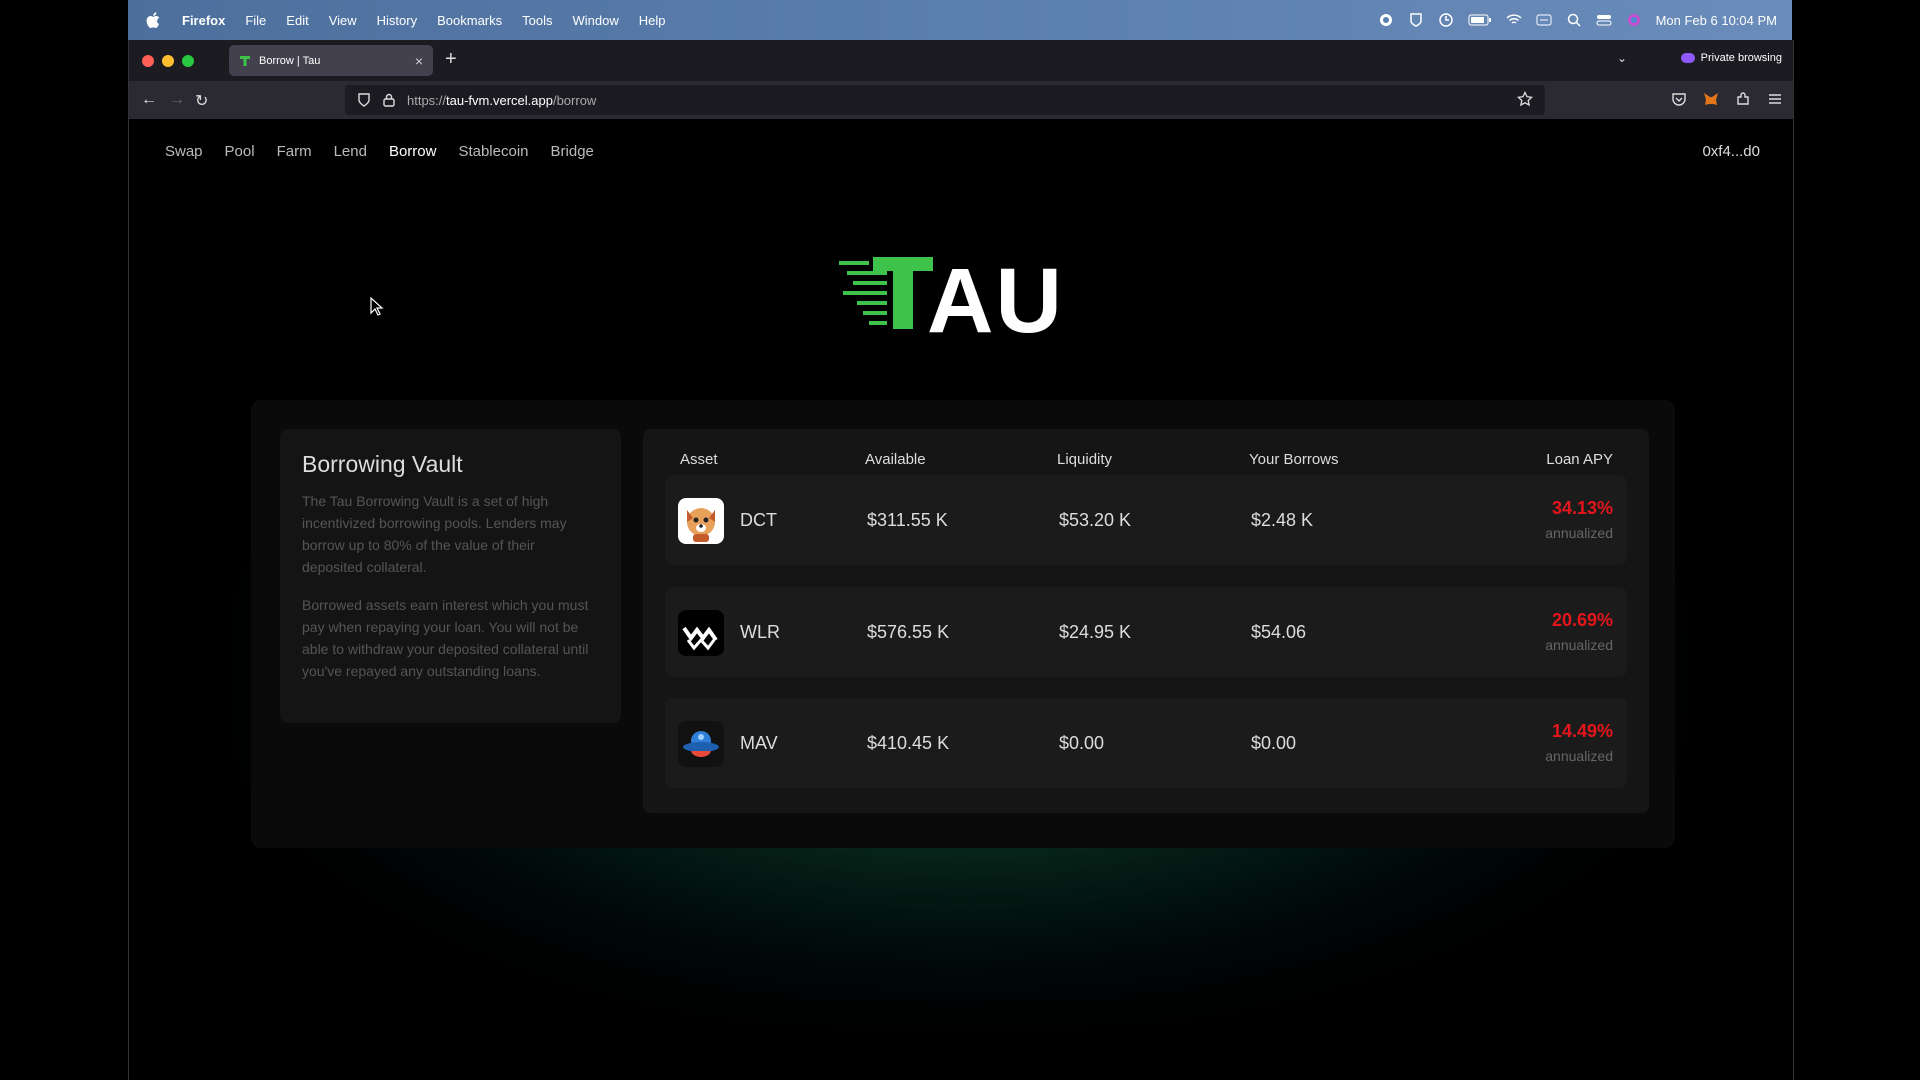 The width and height of the screenshot is (1920, 1080). I want to click on asset-symbol: WLR, so click(760, 632).